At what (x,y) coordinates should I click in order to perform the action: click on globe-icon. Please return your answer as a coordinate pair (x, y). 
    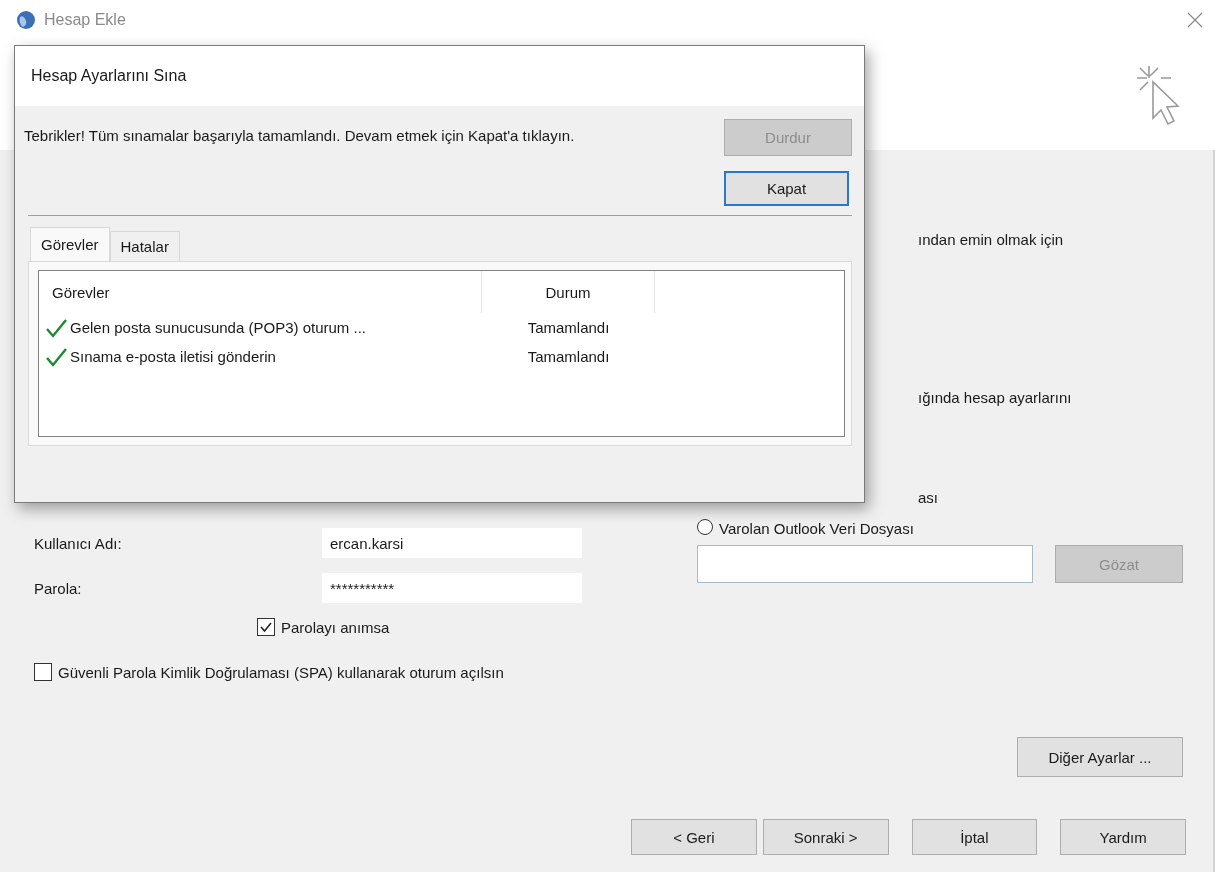
    Looking at the image, I should click on (26, 20).